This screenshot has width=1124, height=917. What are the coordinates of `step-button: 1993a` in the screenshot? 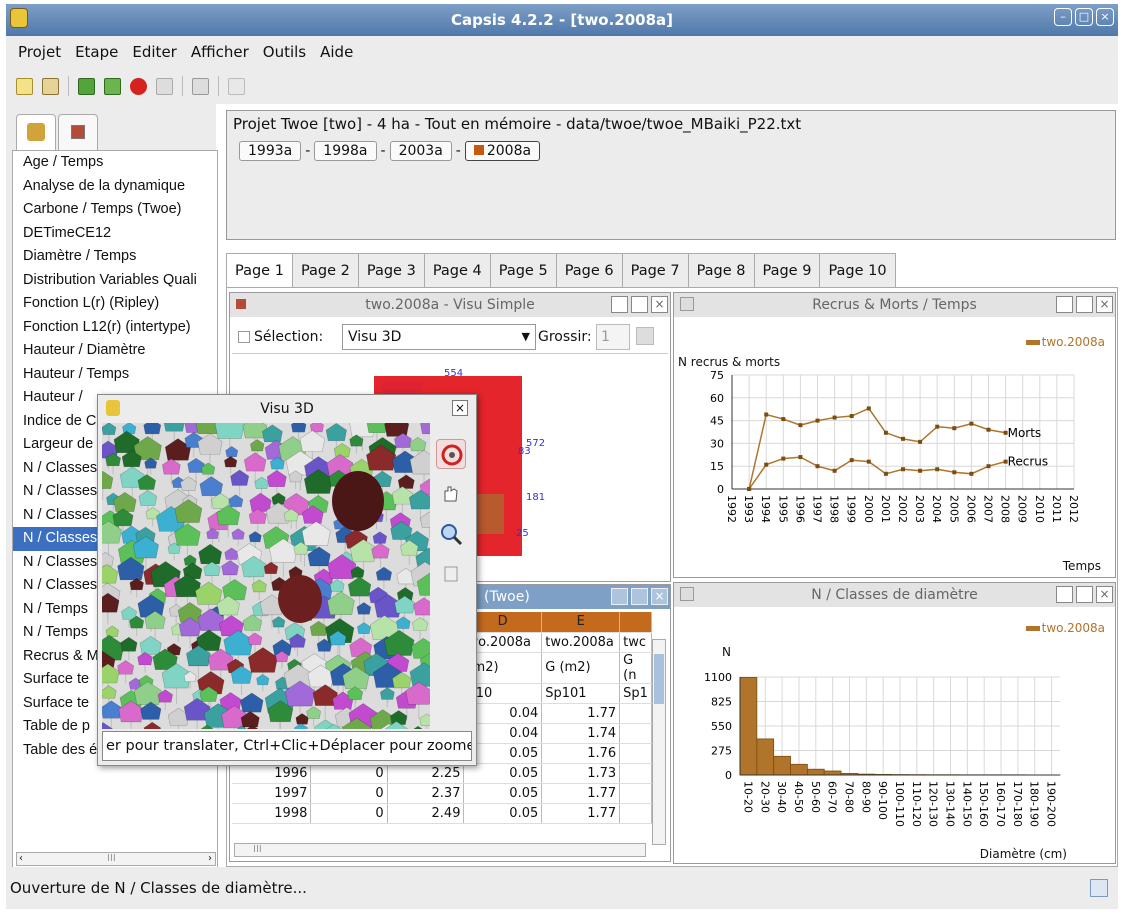 It's located at (270, 151).